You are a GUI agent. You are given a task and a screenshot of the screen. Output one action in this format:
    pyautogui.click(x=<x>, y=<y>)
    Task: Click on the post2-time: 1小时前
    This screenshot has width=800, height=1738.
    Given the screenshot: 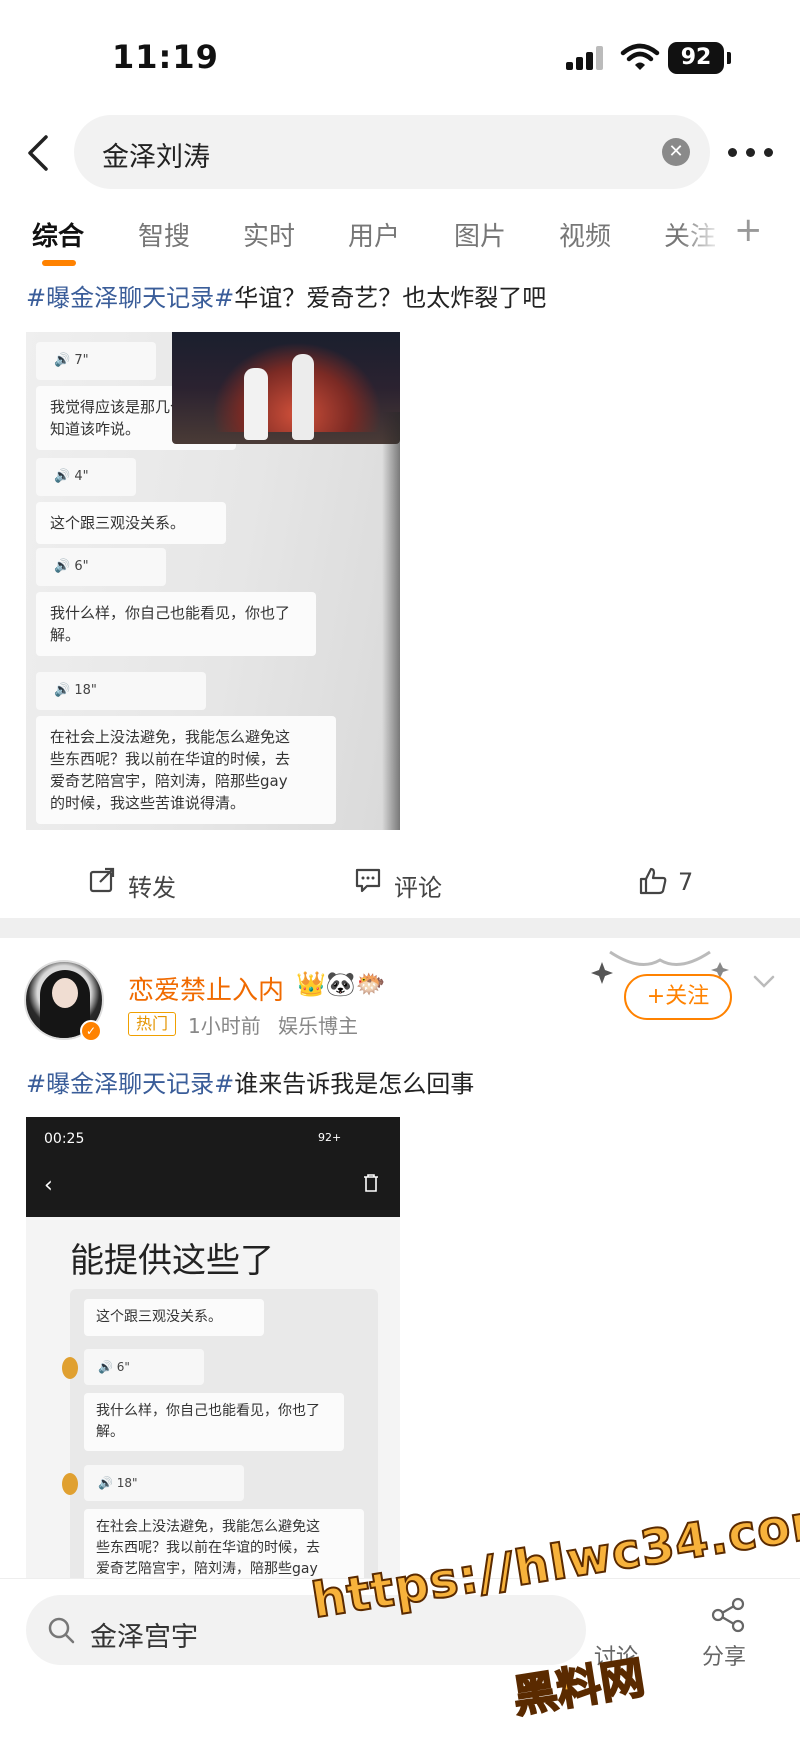 What is the action you would take?
    pyautogui.click(x=224, y=1026)
    